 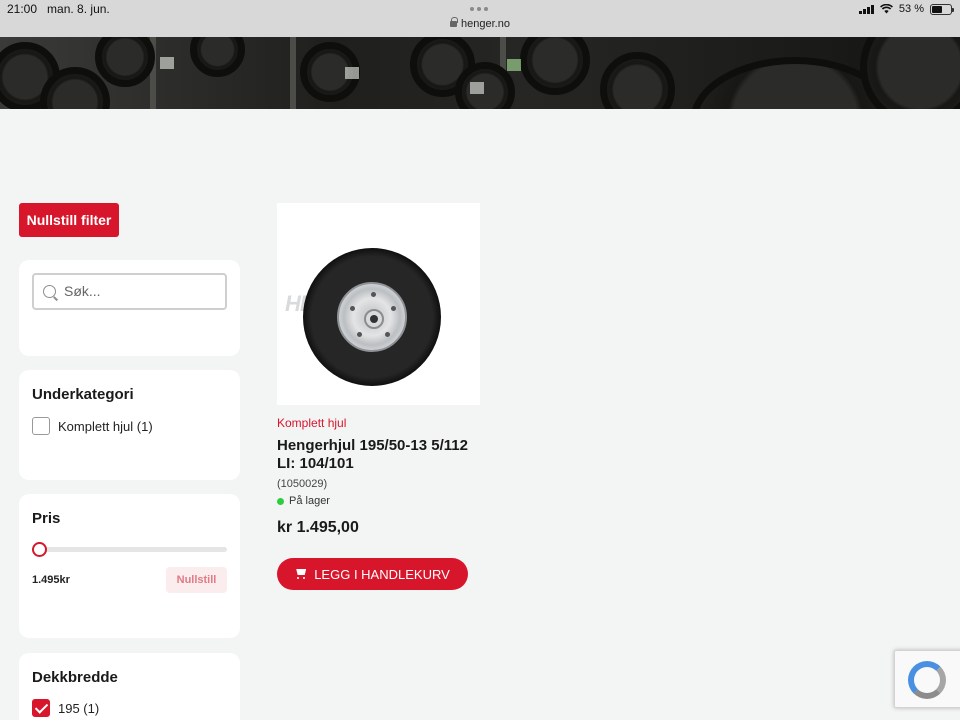 I want to click on multitasking-dots-icon, so click(x=479, y=9).